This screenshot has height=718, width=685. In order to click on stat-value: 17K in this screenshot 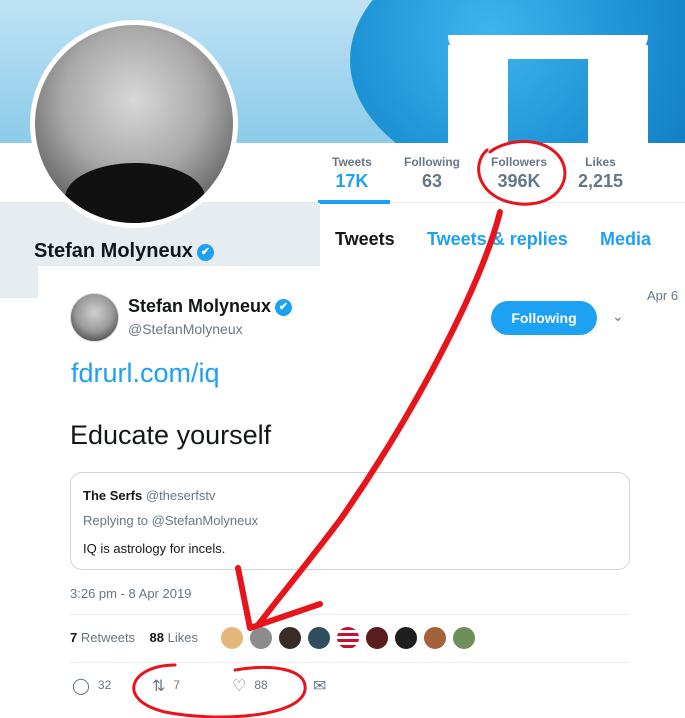, I will do `click(352, 181)`.